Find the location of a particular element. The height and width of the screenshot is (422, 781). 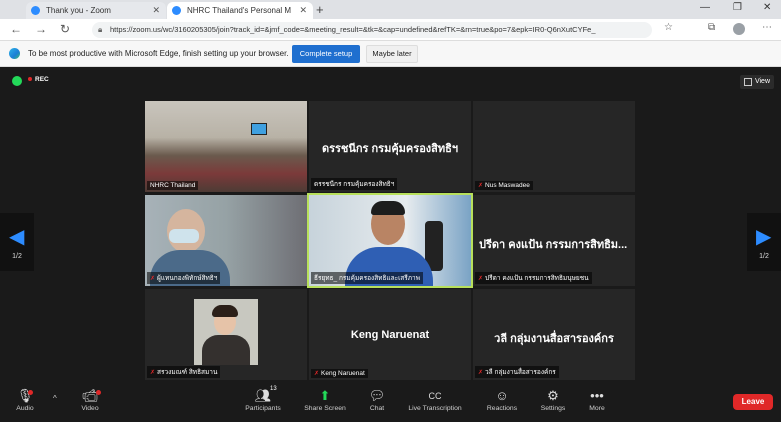

reaction-icon: ☺ is located at coordinates (502, 395).